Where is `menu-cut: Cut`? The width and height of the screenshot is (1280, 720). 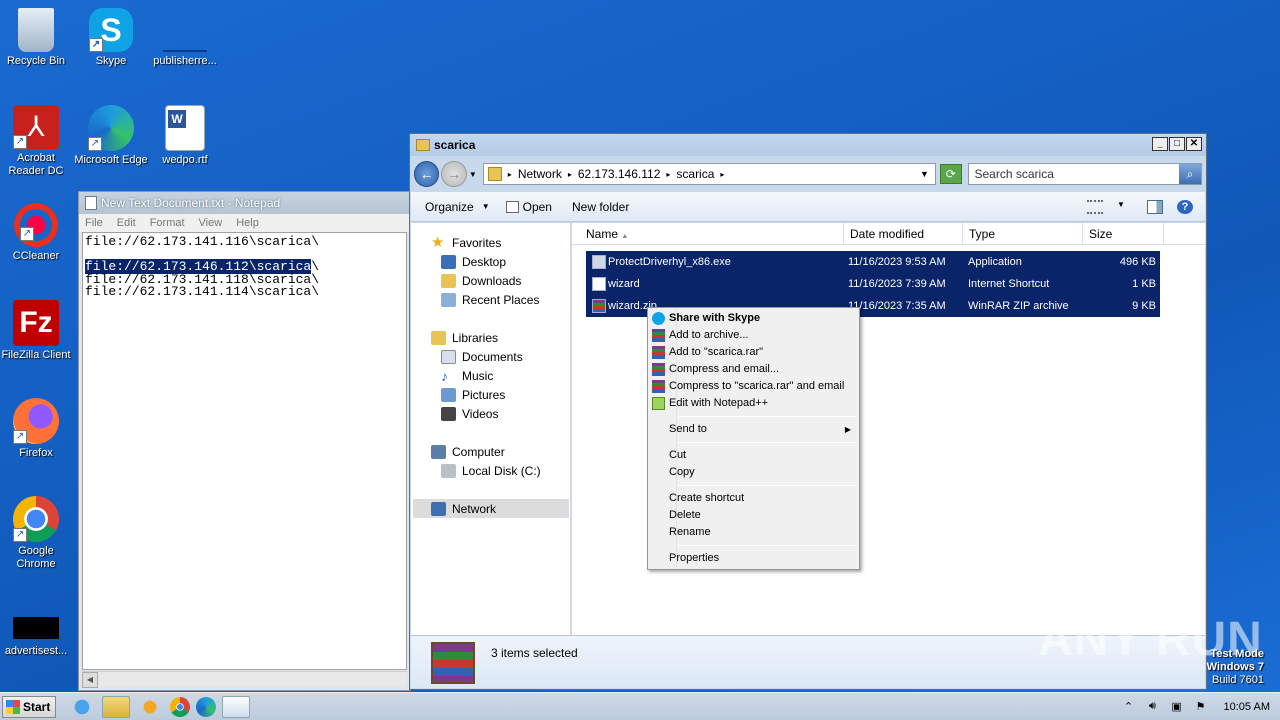 menu-cut: Cut is located at coordinates (753, 455).